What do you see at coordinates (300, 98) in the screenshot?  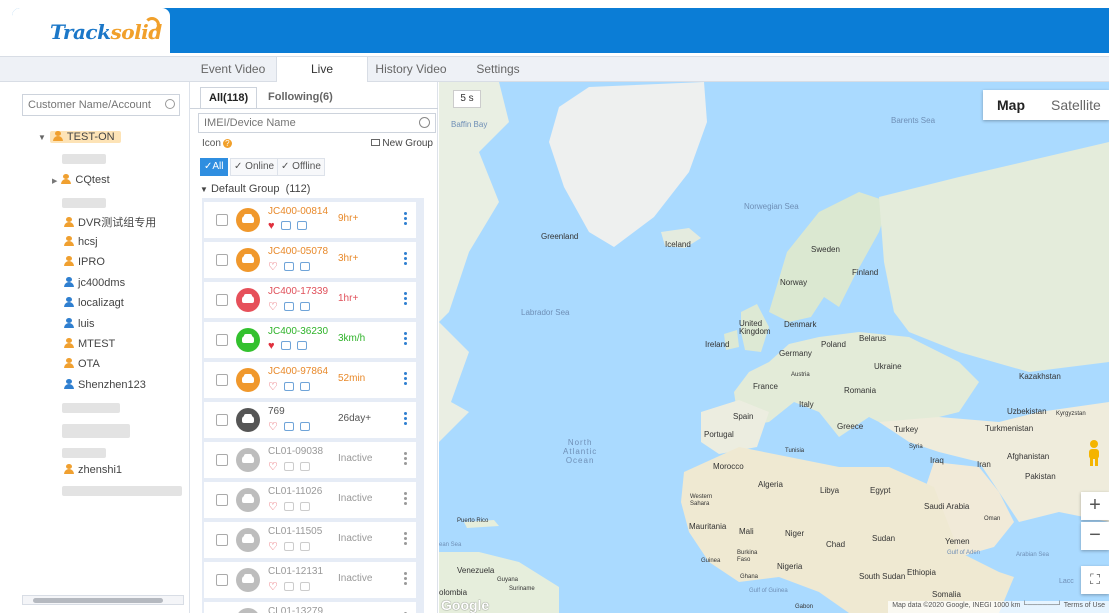 I see `tab-following: Following(6)` at bounding box center [300, 98].